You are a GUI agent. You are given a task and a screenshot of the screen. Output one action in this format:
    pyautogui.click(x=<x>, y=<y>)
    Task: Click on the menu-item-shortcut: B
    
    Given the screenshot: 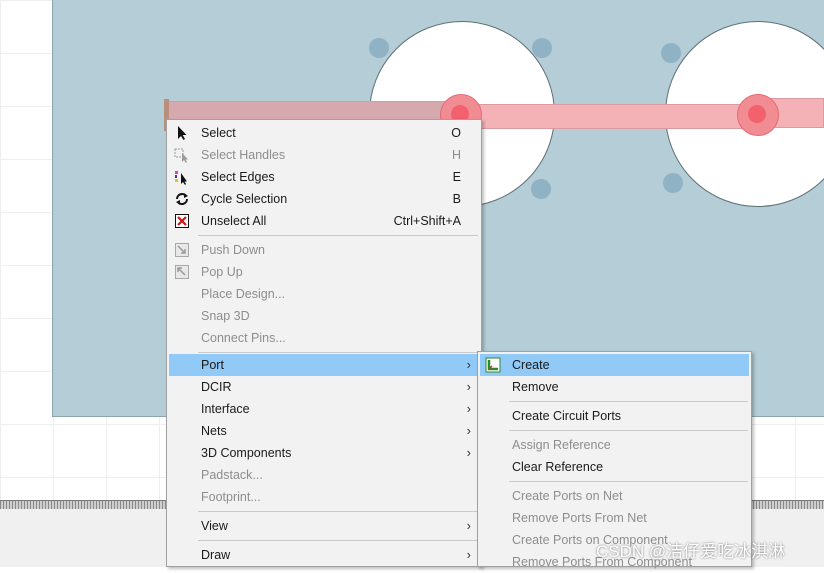 What is the action you would take?
    pyautogui.click(x=456, y=199)
    